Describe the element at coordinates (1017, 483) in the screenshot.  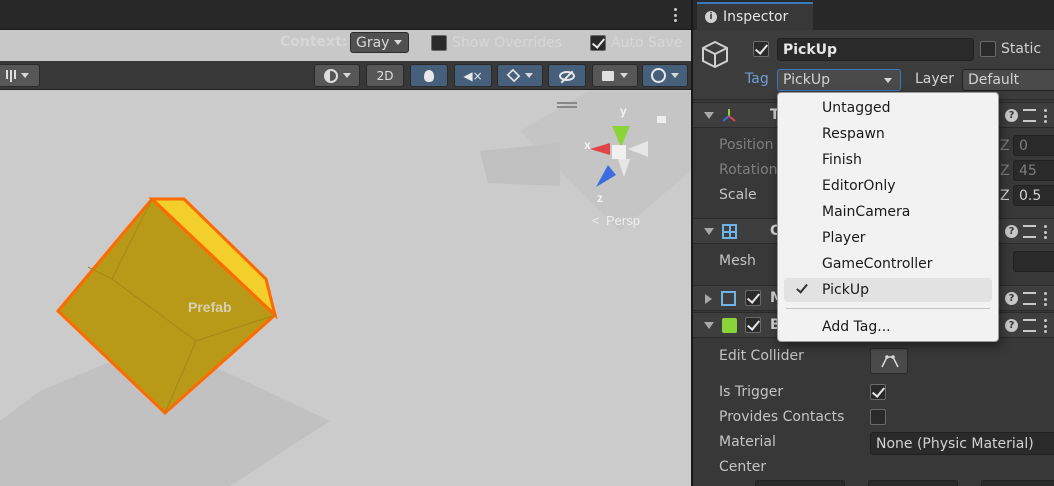
I see `center-z-field` at that location.